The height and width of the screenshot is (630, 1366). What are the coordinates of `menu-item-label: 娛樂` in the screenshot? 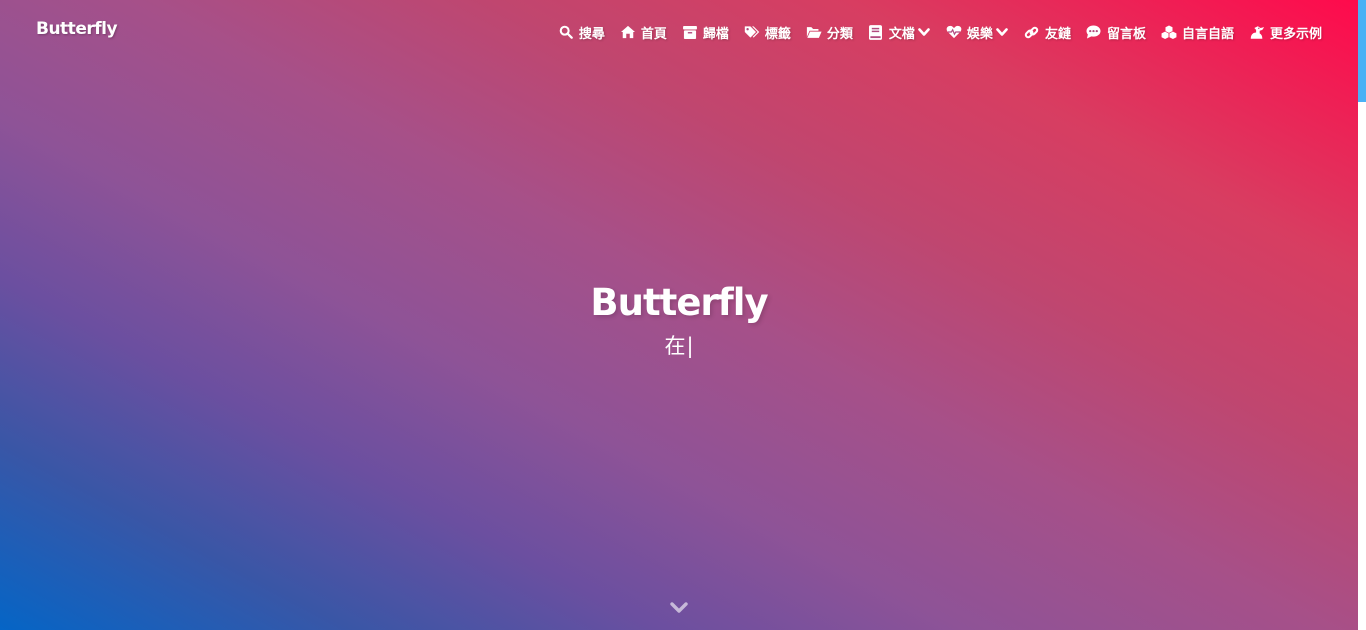 It's located at (979, 34).